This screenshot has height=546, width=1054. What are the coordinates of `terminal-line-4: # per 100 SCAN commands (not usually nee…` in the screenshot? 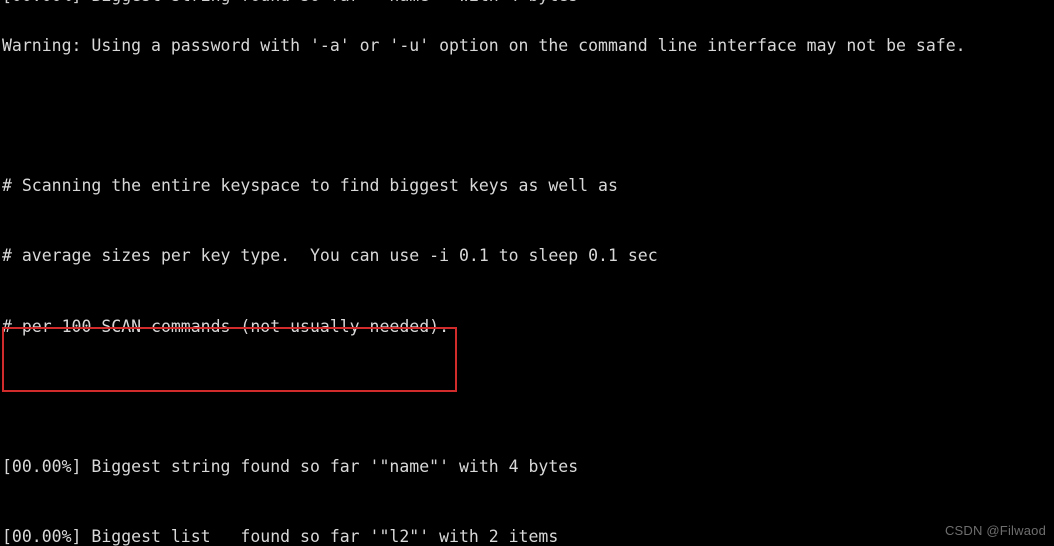 It's located at (226, 326).